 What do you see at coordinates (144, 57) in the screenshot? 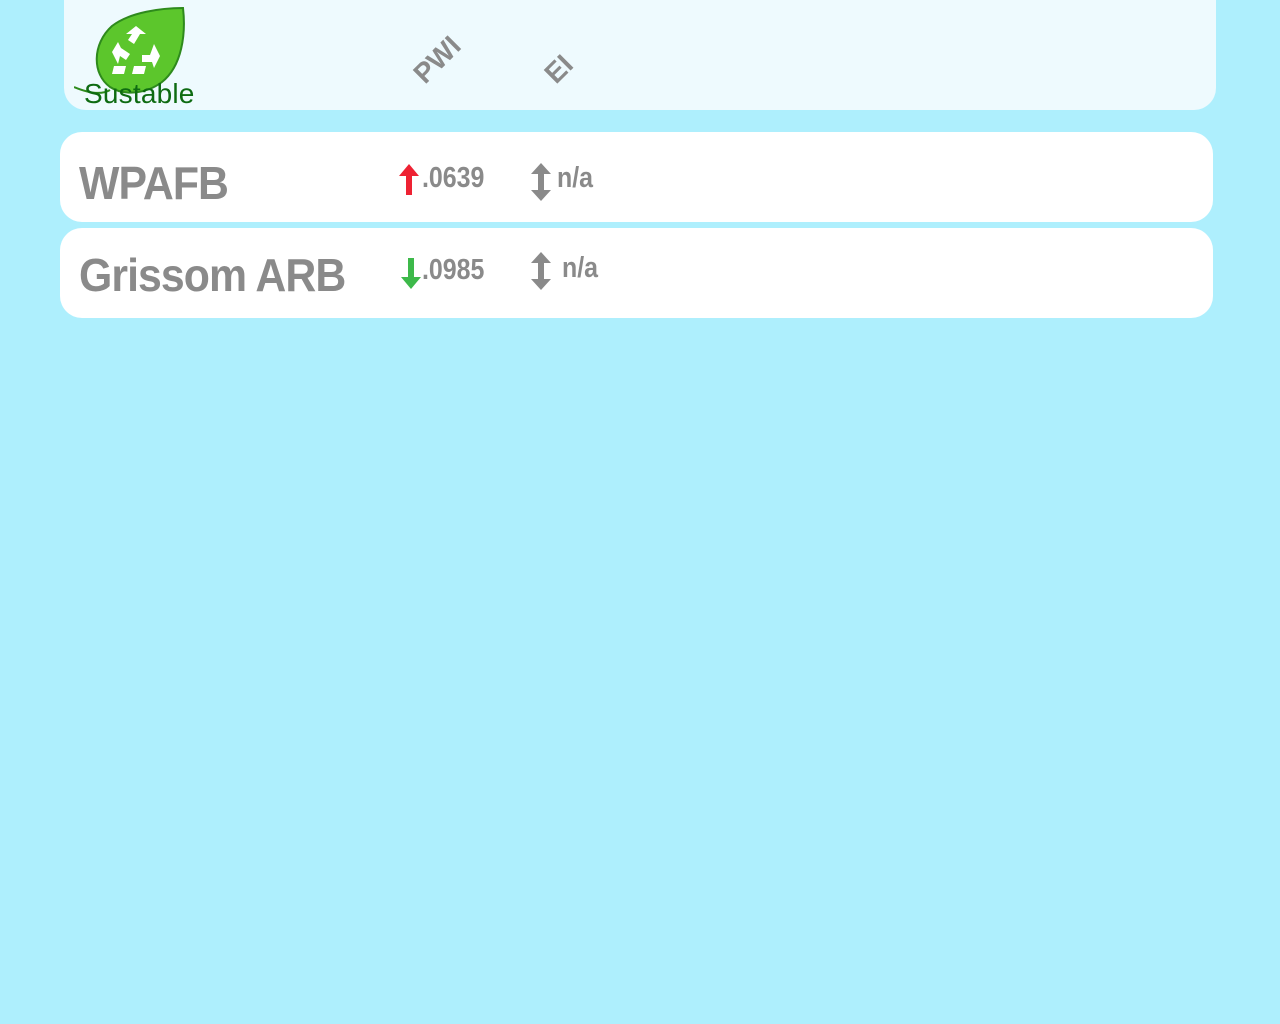
I see `app-logo: Sustable` at bounding box center [144, 57].